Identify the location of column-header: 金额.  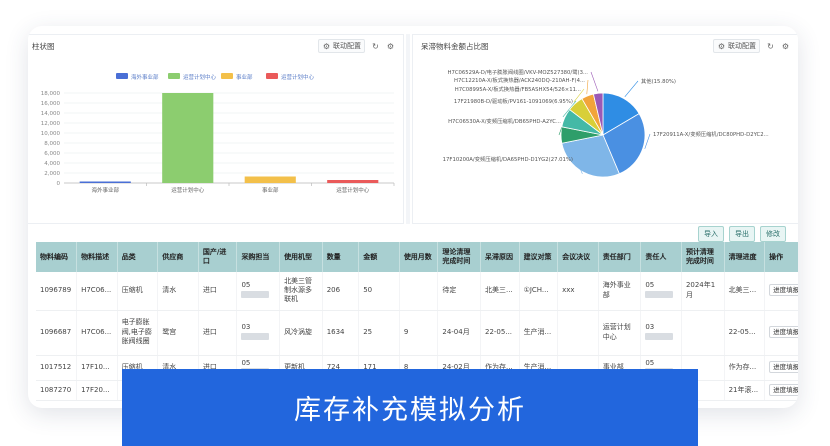
(379, 257).